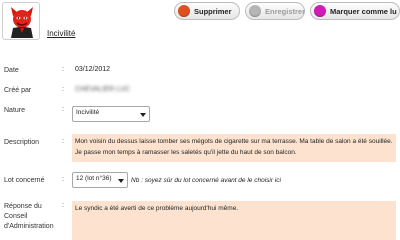 This screenshot has height=240, width=400. Describe the element at coordinates (22, 142) in the screenshot. I see `description-label: Description` at that location.